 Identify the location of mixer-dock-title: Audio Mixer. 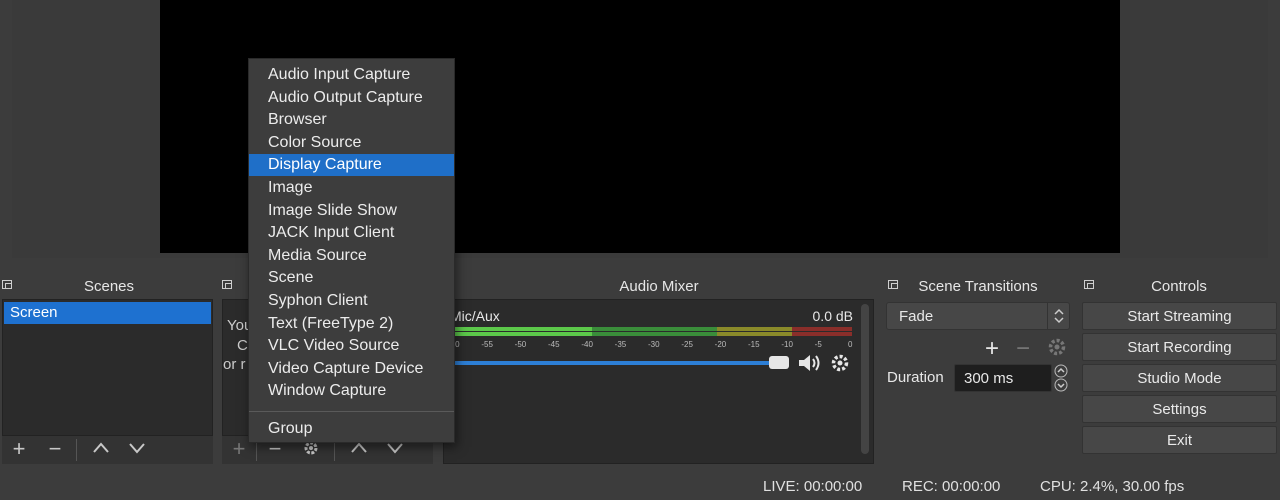
(659, 287).